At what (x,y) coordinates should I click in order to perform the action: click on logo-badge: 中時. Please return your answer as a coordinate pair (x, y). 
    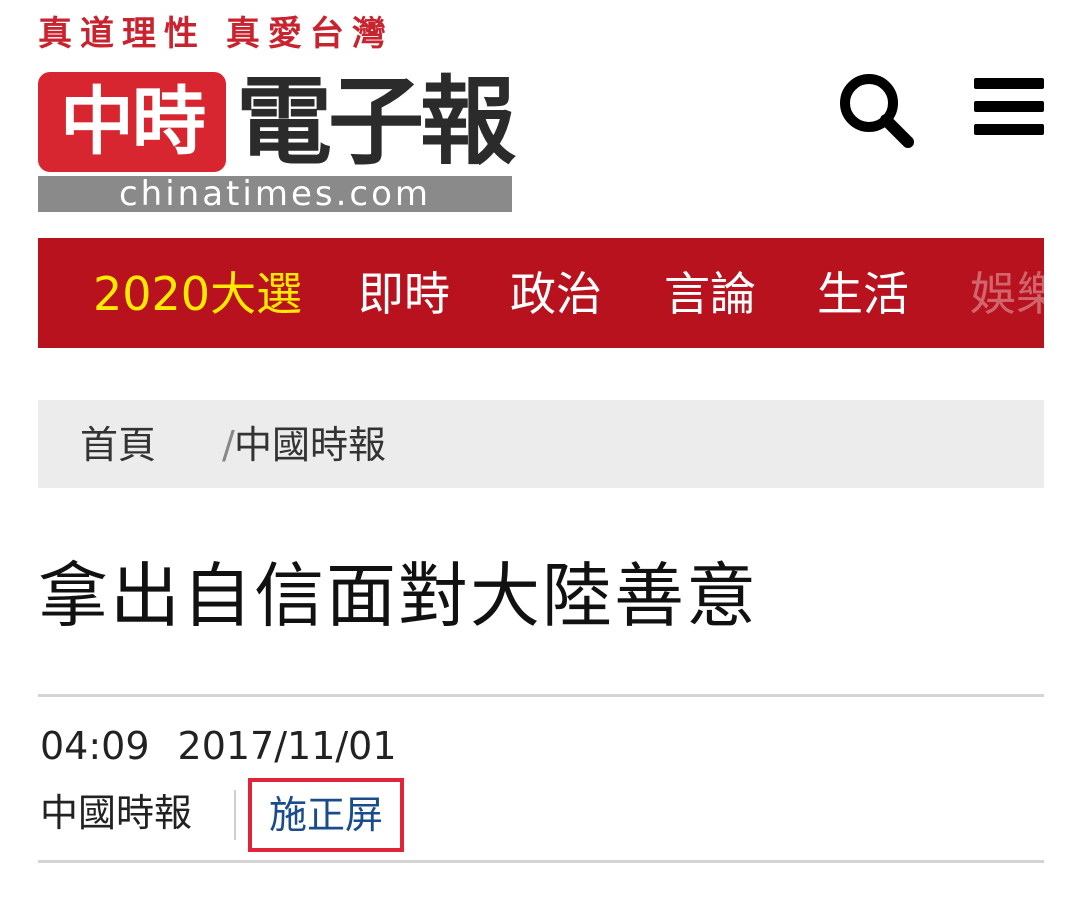
    Looking at the image, I should click on (132, 122).